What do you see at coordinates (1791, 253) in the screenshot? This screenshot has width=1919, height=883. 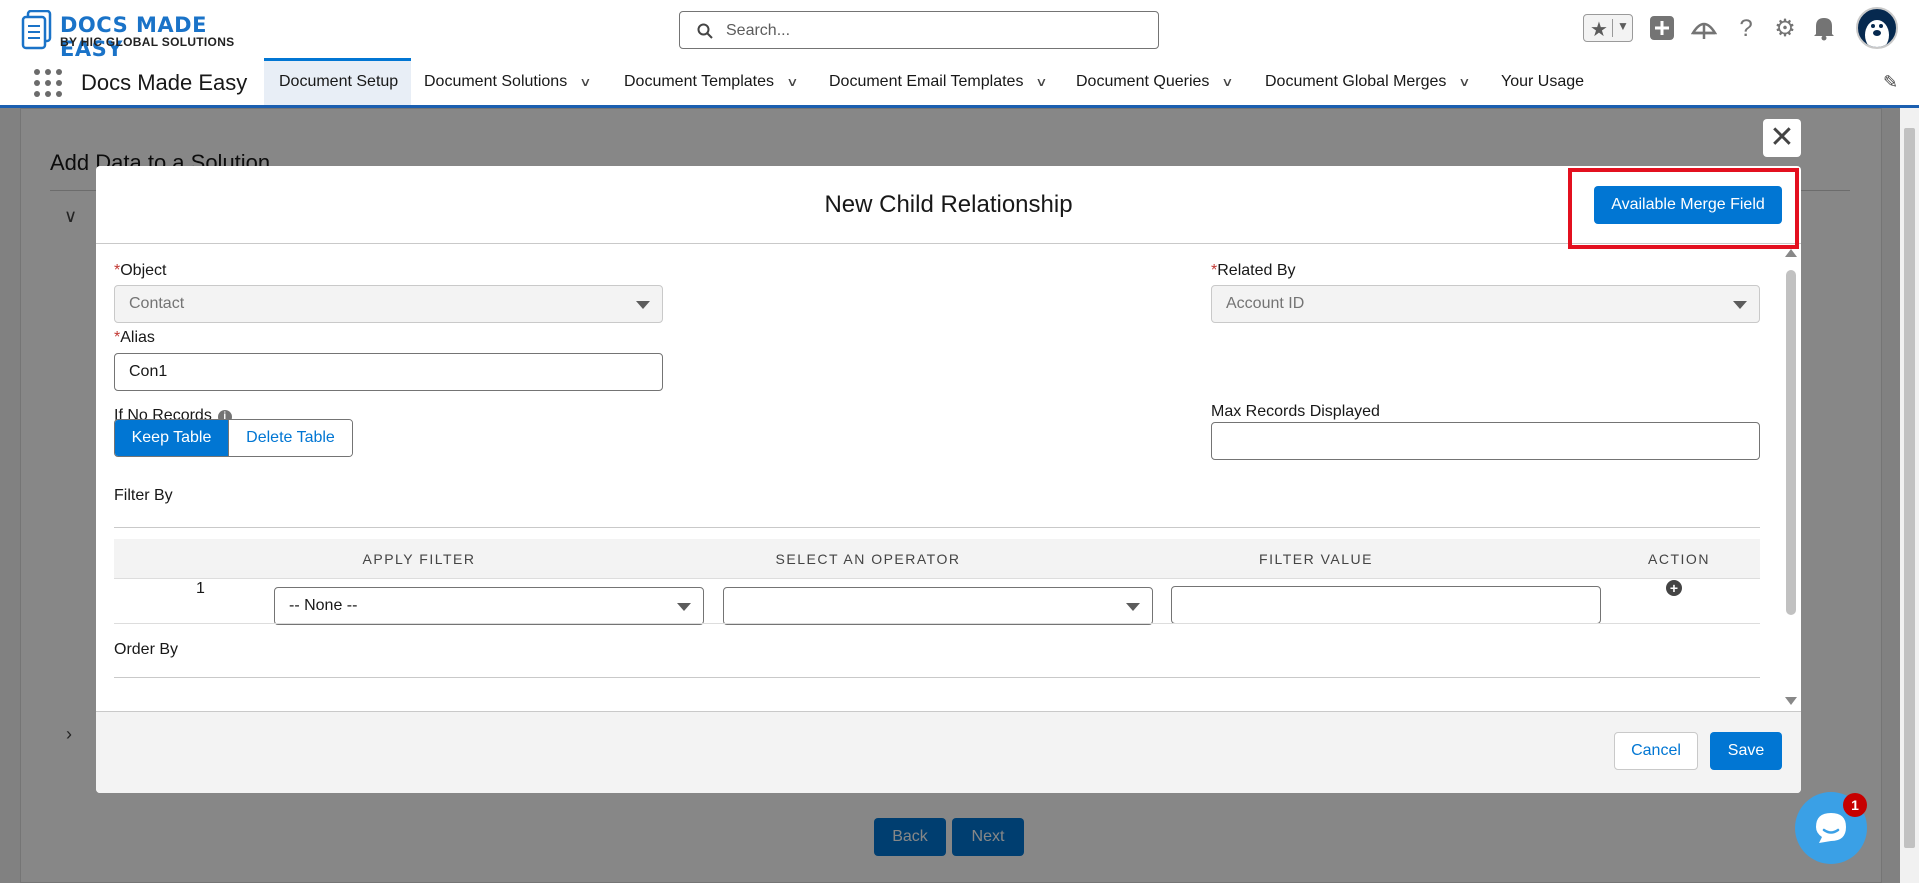 I see `scroll-up-icon` at bounding box center [1791, 253].